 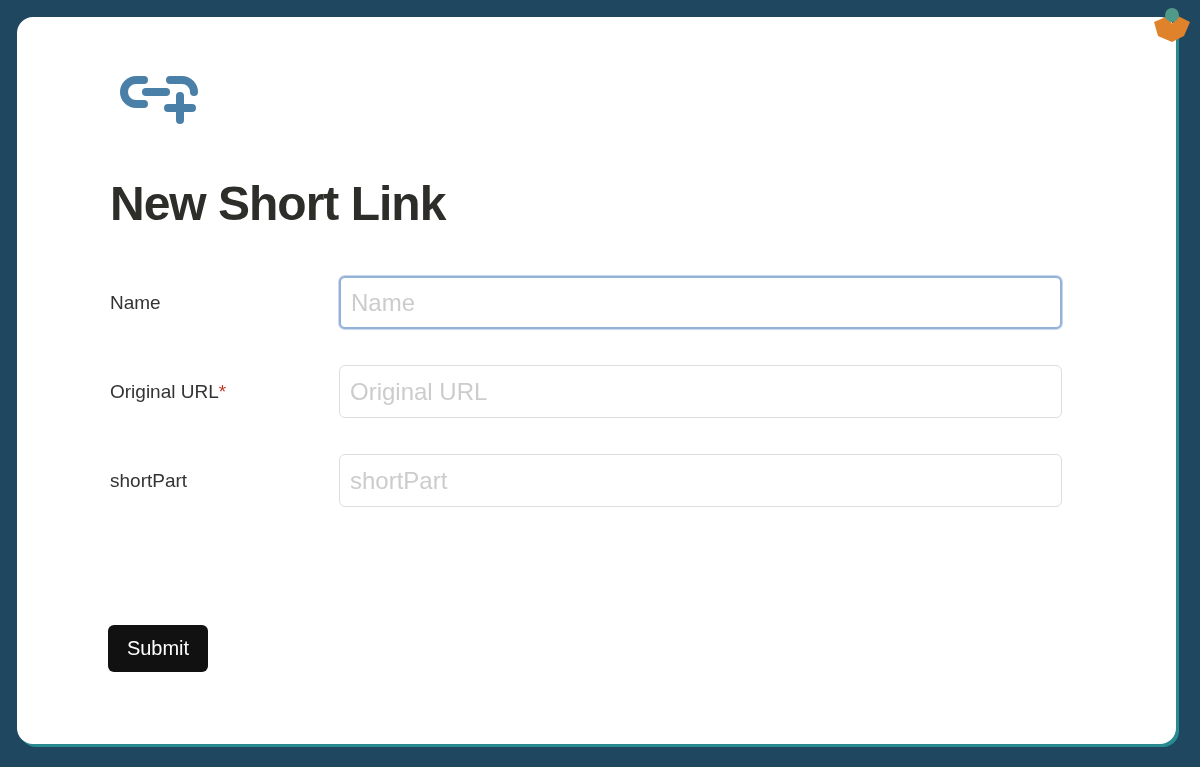 I want to click on field-label: Name, so click(x=136, y=302).